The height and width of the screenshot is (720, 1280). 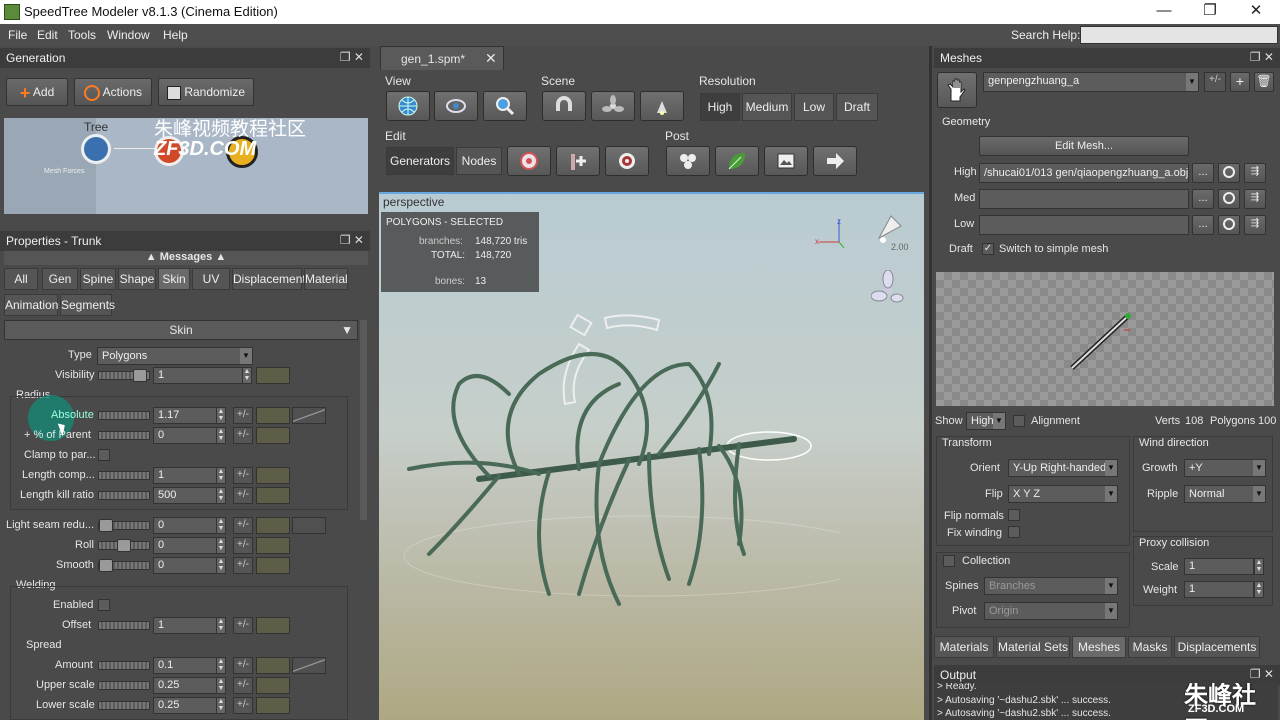 I want to click on high-mesh-path: /shucai01/013 gen/qiaopengzhuang_a.obj, so click(x=1084, y=173).